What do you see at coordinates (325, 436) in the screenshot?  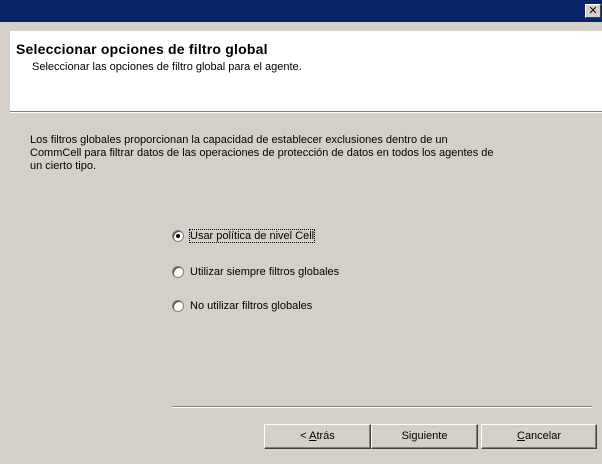 I see `back-label-rest: trás` at bounding box center [325, 436].